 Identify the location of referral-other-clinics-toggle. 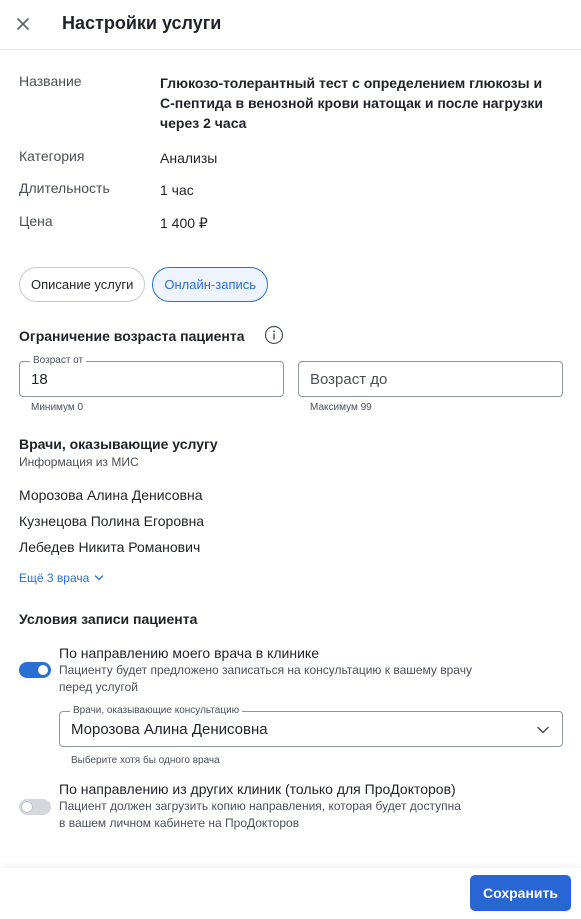
(35, 807).